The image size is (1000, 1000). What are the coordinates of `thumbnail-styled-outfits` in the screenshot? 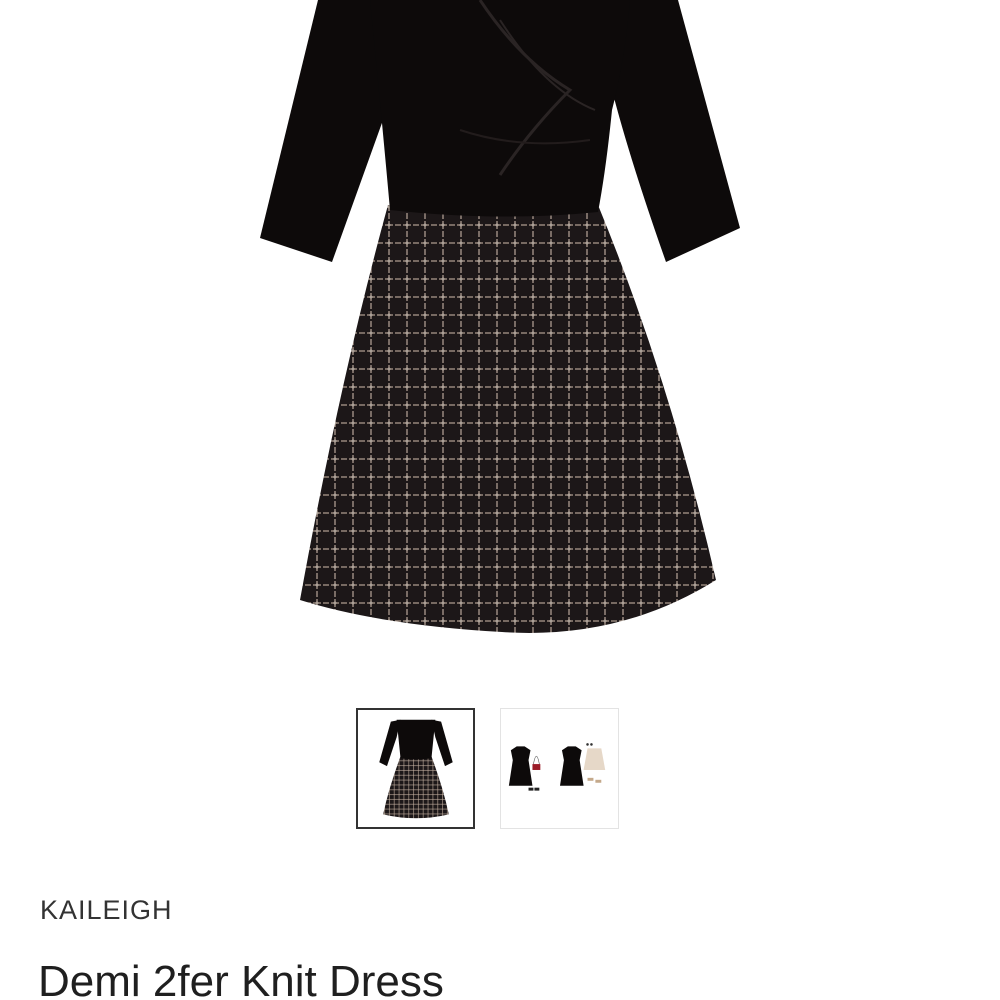 It's located at (559, 768).